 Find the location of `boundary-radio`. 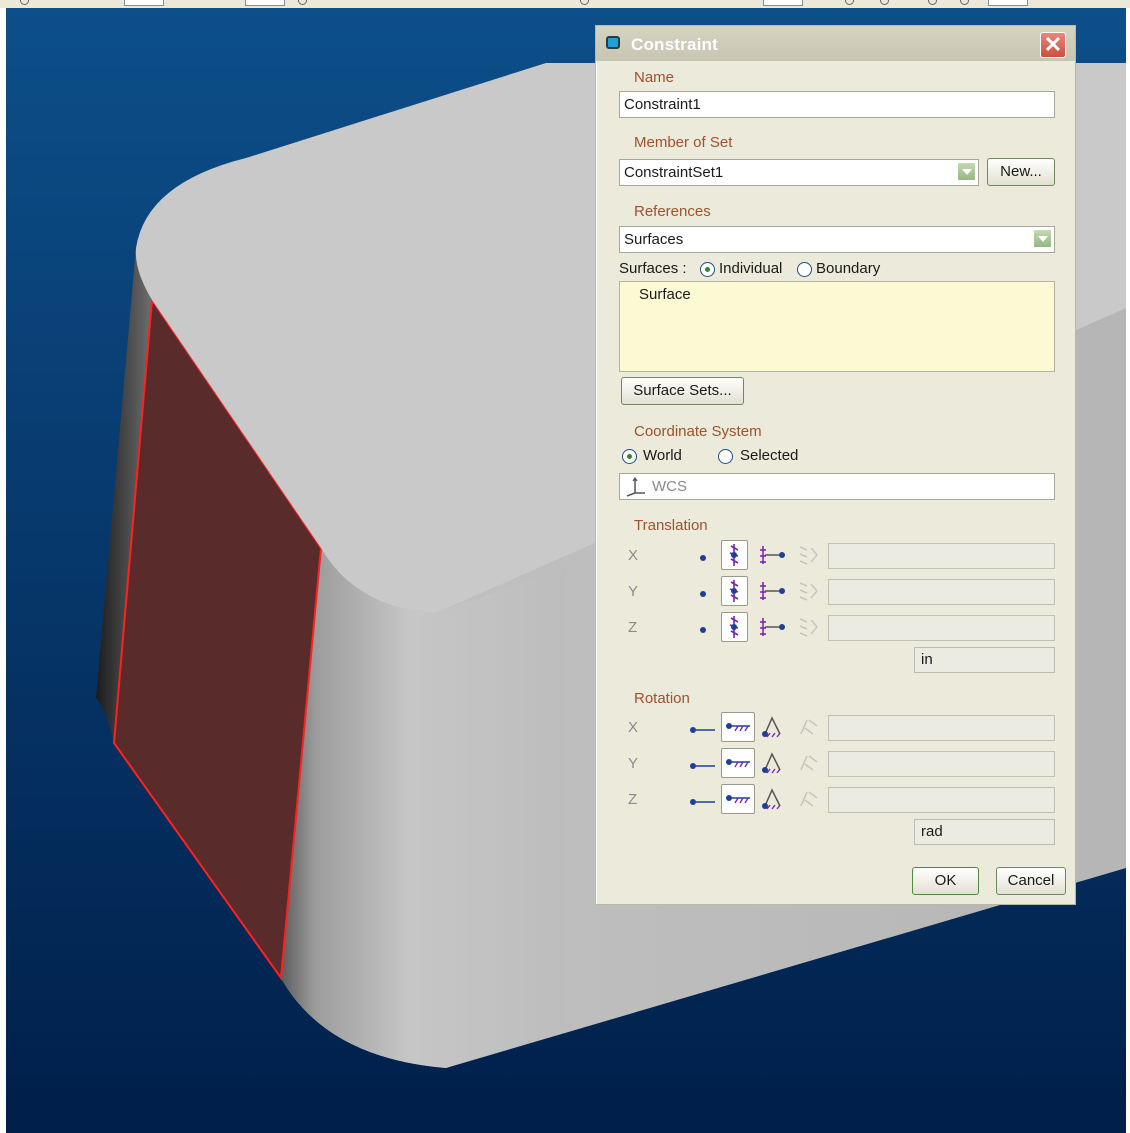

boundary-radio is located at coordinates (804, 269).